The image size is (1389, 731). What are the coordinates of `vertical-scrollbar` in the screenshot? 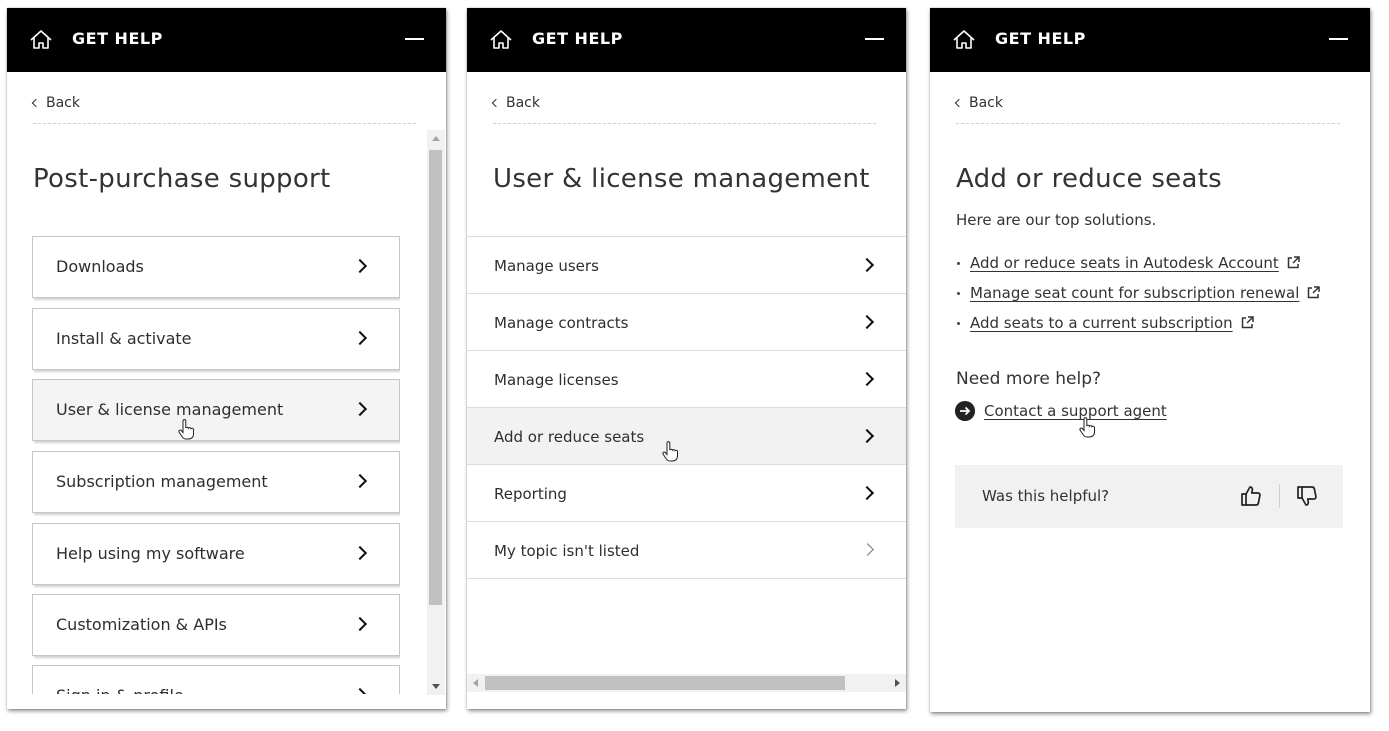 It's located at (436, 412).